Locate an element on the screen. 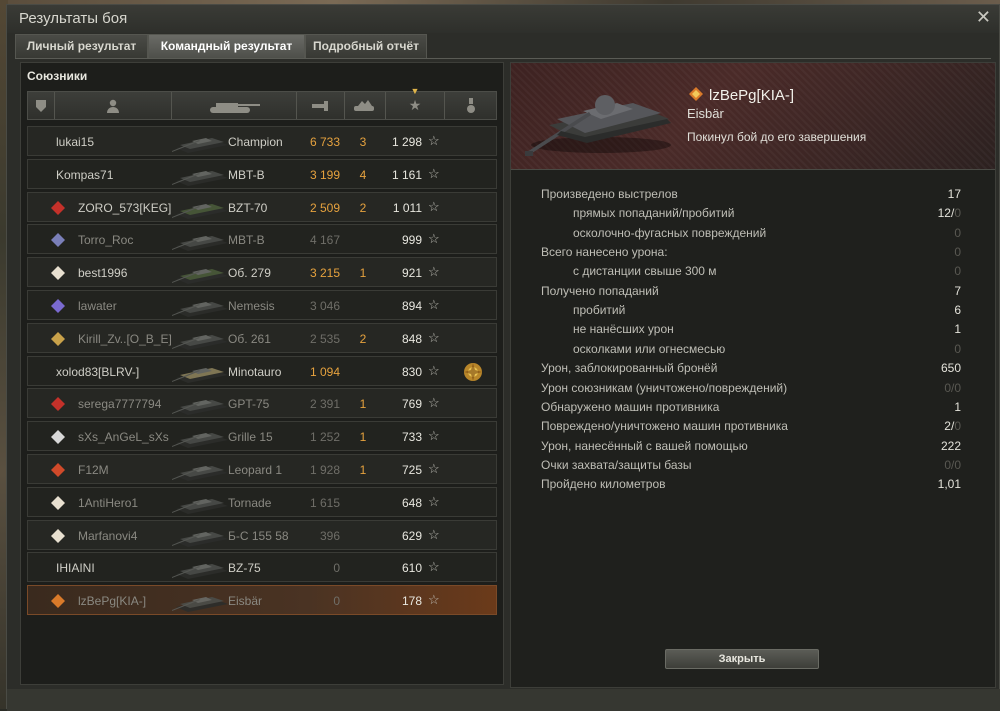 The width and height of the screenshot is (1000, 711). stat-row: Урон, нанесённый с вашей помощью 222 is located at coordinates (751, 446).